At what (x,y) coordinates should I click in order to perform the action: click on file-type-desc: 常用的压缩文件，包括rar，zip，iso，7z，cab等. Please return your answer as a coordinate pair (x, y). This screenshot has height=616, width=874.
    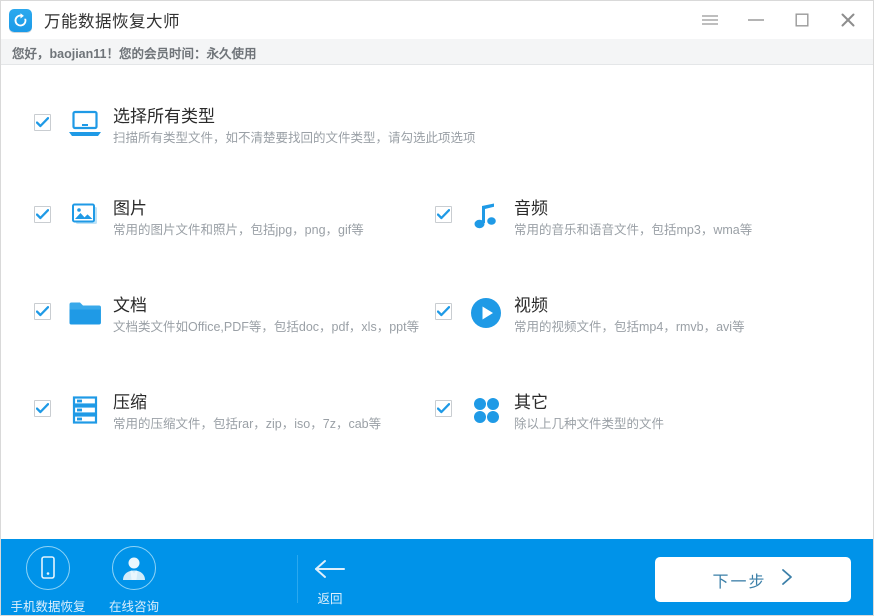
    Looking at the image, I should click on (247, 424).